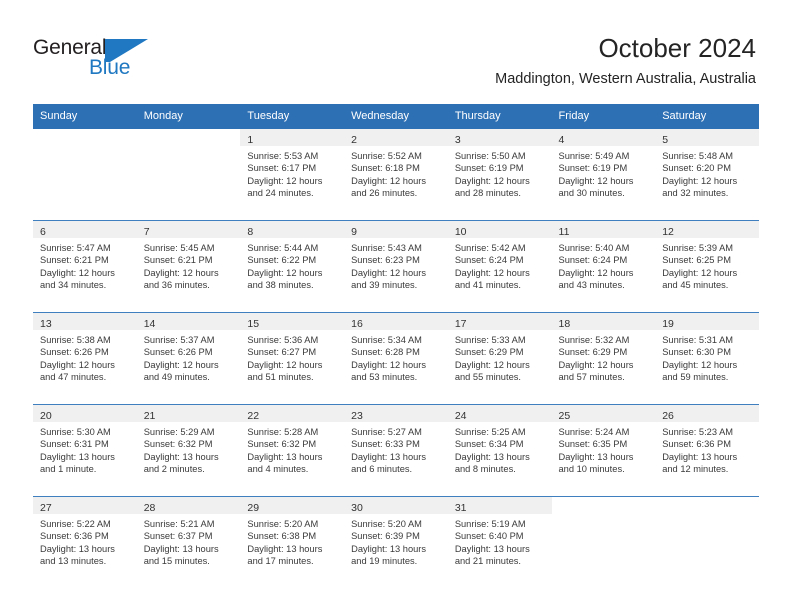  I want to click on sunrise-text: Sunrise: 5:53 AM, so click(283, 156).